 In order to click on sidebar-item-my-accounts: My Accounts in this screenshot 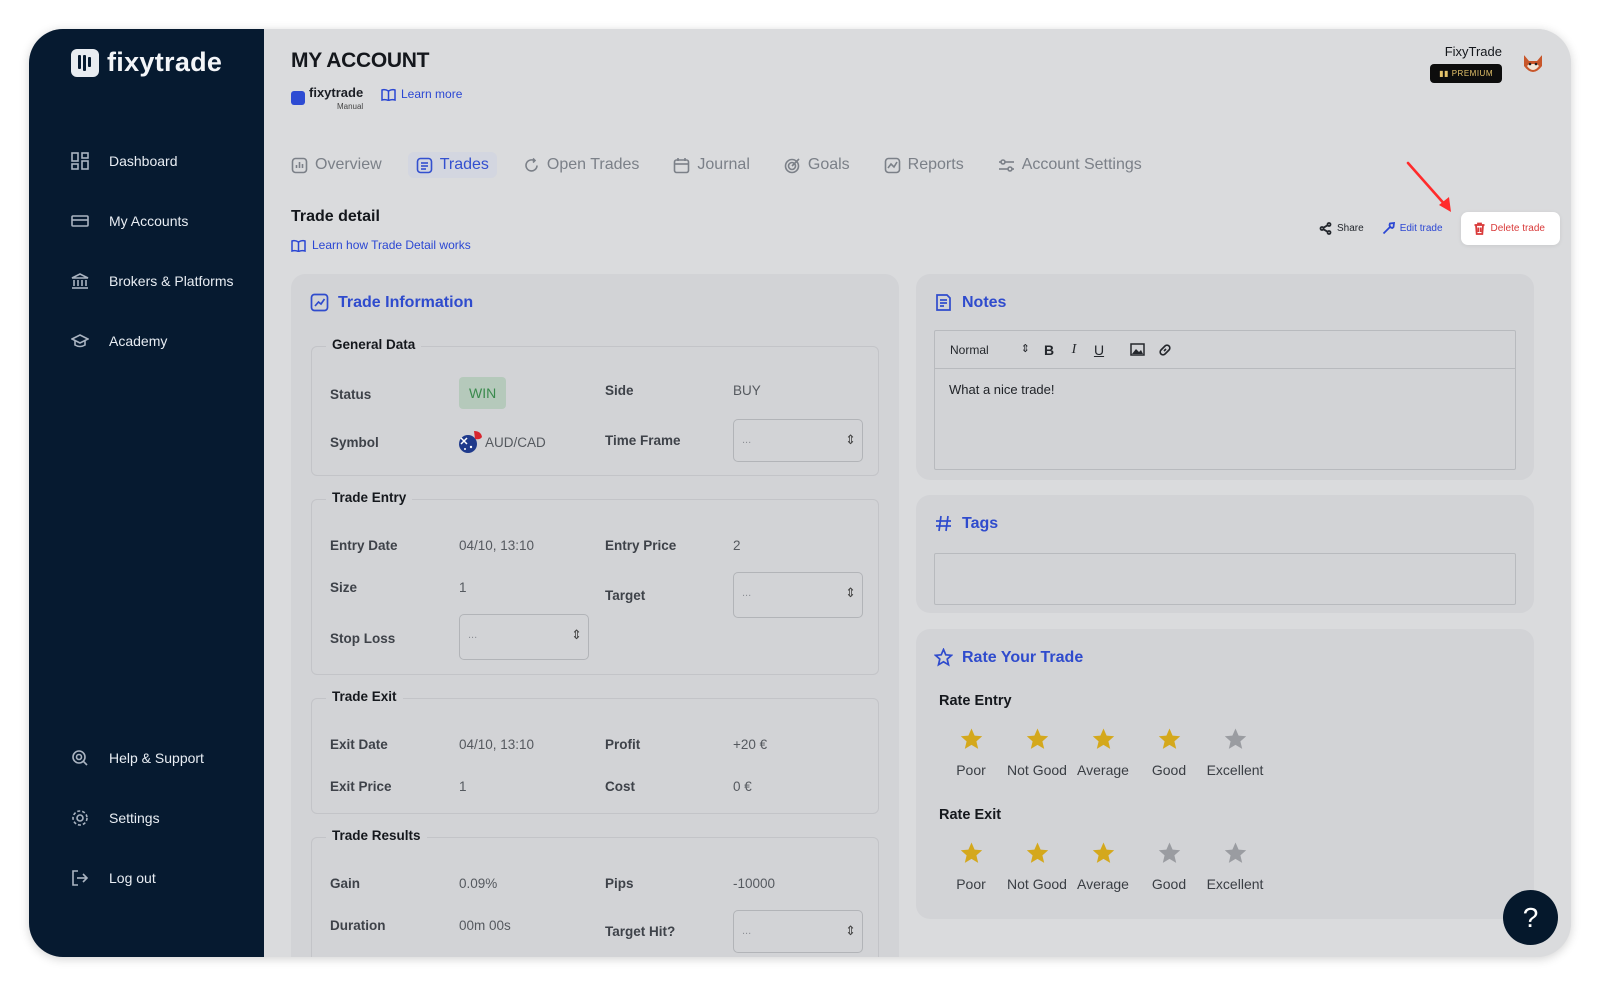, I will do `click(129, 221)`.